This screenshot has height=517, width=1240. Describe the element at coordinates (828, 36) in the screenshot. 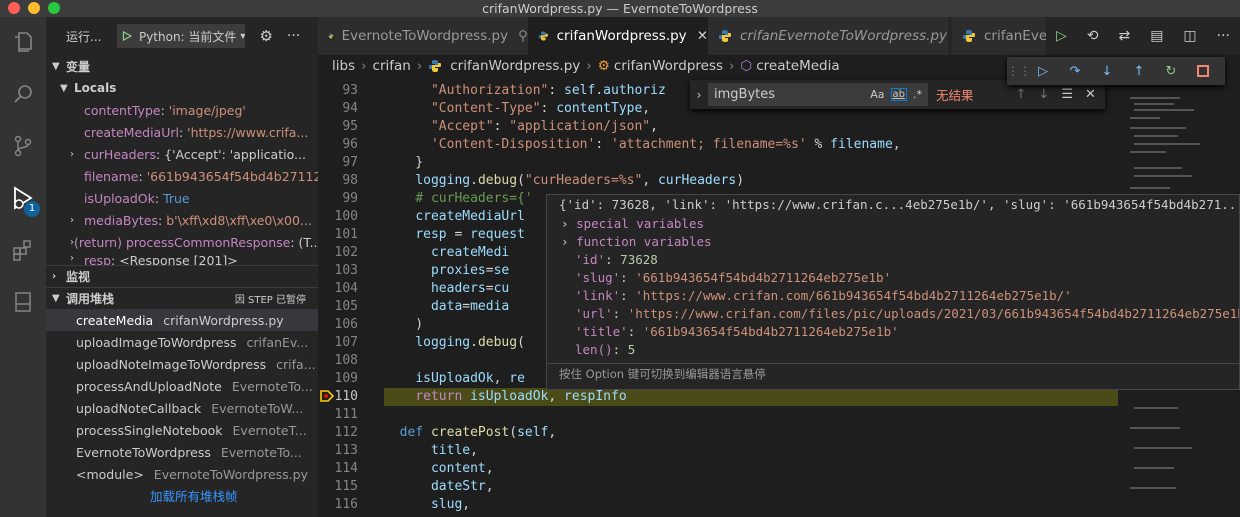

I see `tab-crifanevernotetowordpress: crifanEvernoteToWordpress.py` at that location.